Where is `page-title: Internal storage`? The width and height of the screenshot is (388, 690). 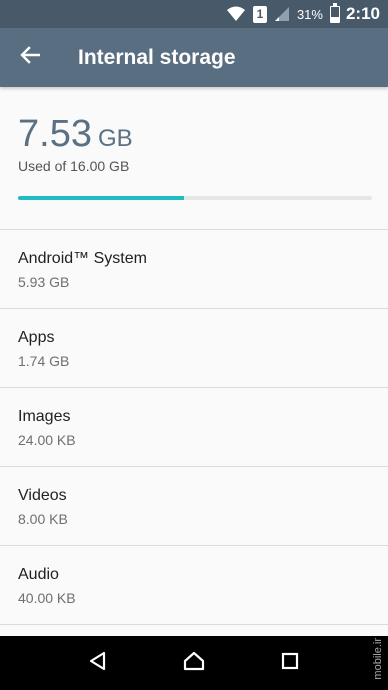 page-title: Internal storage is located at coordinates (157, 57).